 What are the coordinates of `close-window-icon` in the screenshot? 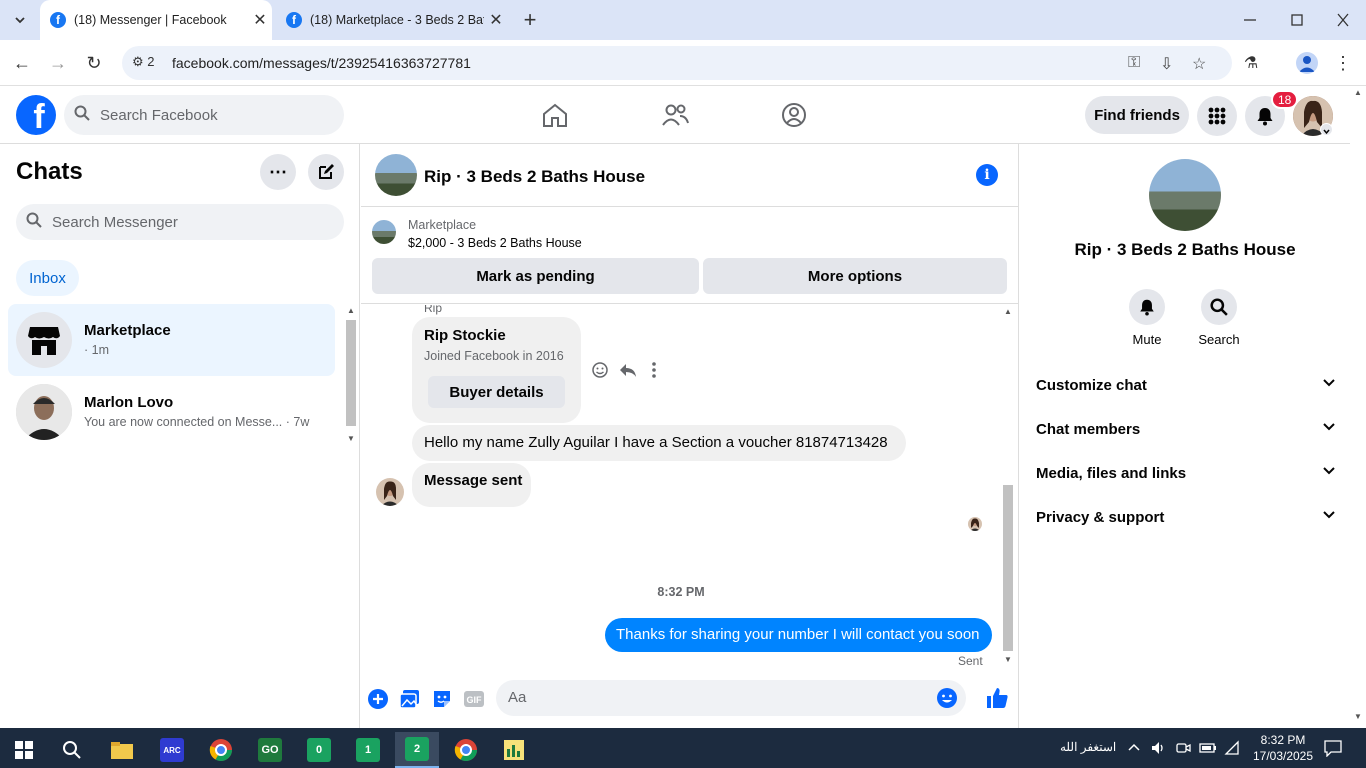 It's located at (1343, 20).